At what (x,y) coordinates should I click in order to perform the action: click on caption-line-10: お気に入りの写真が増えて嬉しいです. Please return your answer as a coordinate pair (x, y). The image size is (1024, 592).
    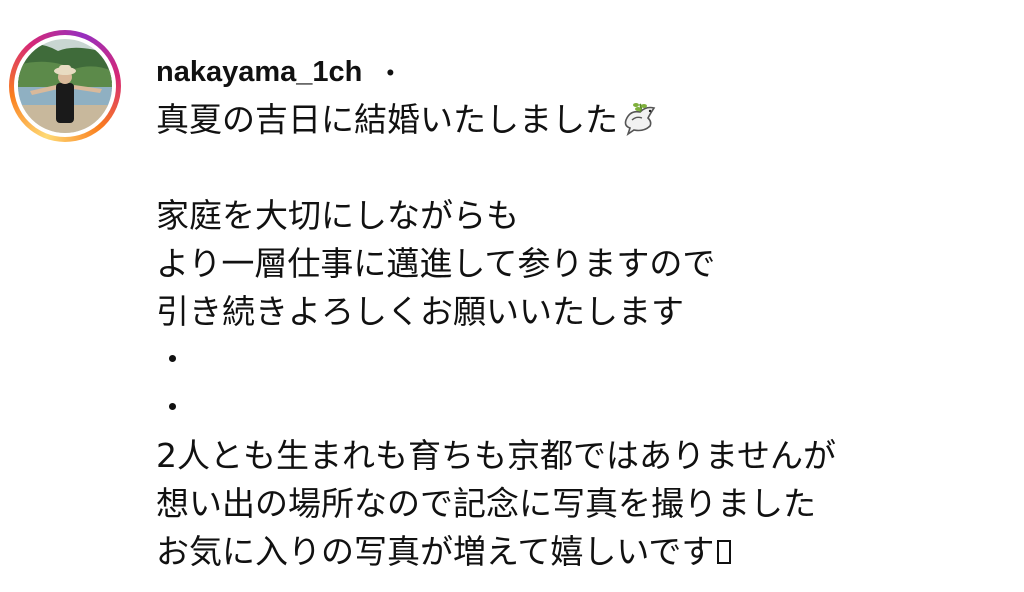
    Looking at the image, I should click on (586, 552).